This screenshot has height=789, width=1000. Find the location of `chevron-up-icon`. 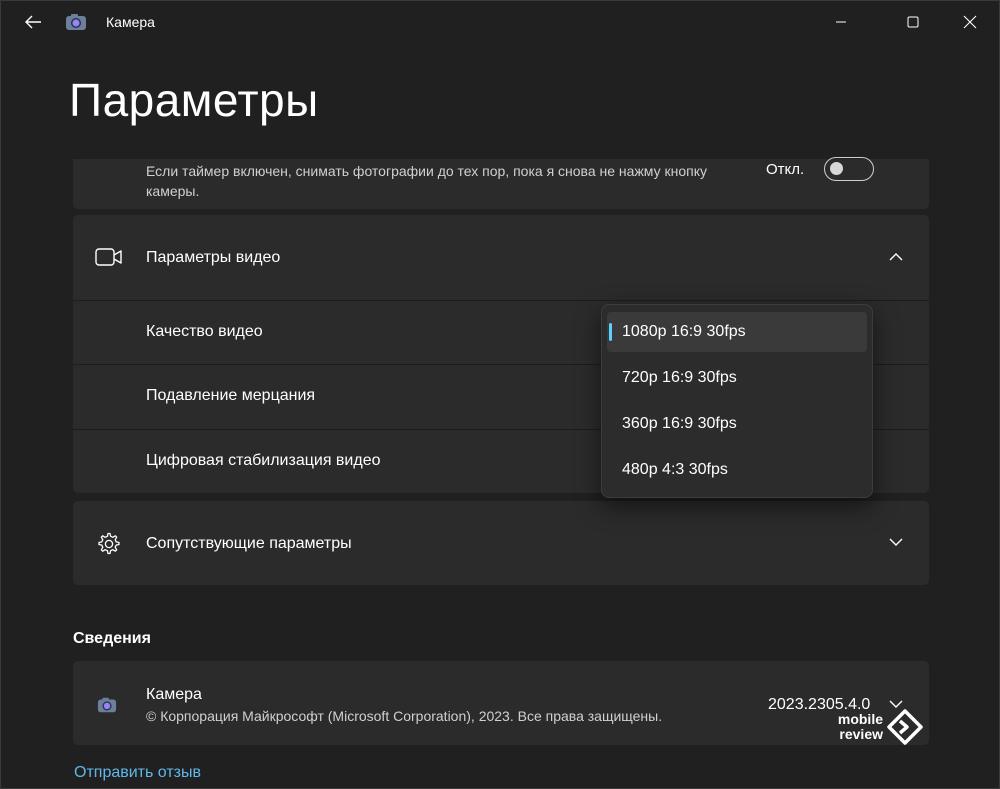

chevron-up-icon is located at coordinates (896, 257).